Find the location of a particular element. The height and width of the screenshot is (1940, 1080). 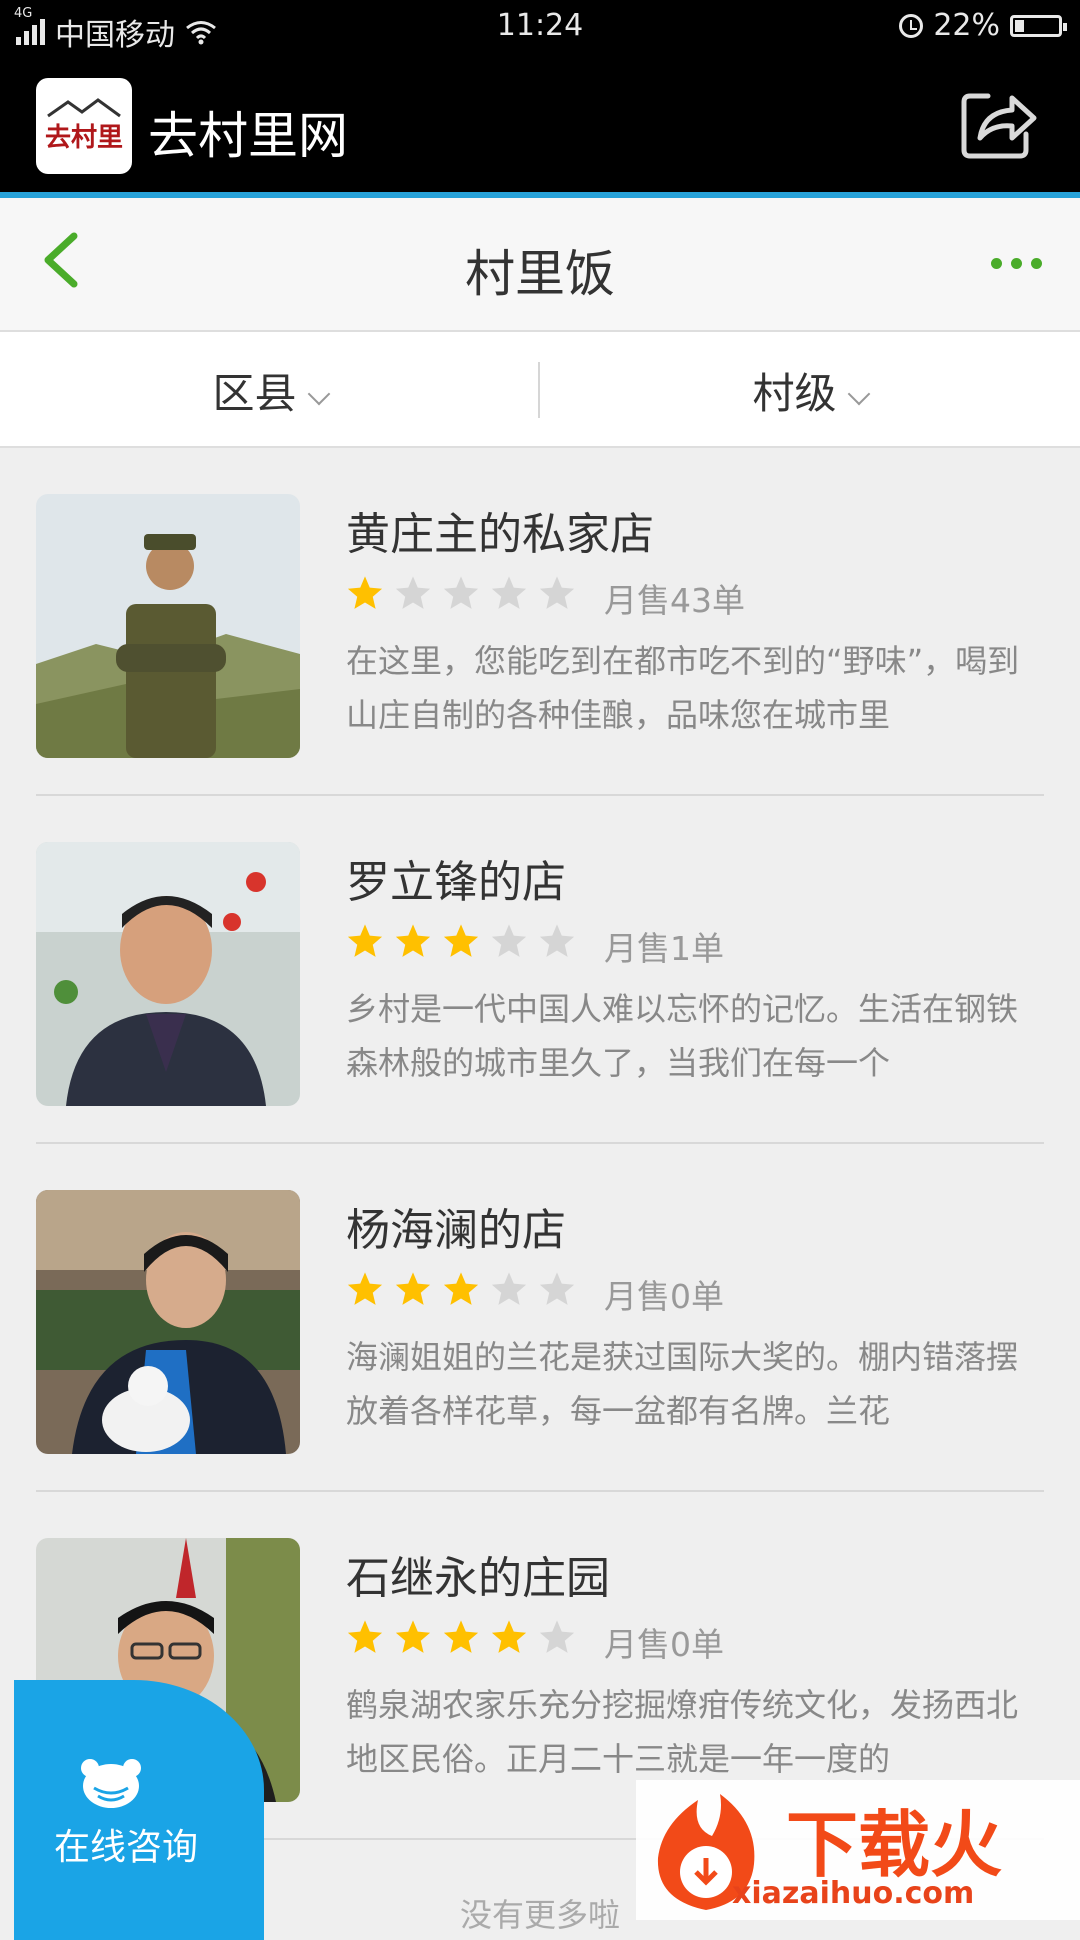

filter-district: 区县 is located at coordinates (269, 390).